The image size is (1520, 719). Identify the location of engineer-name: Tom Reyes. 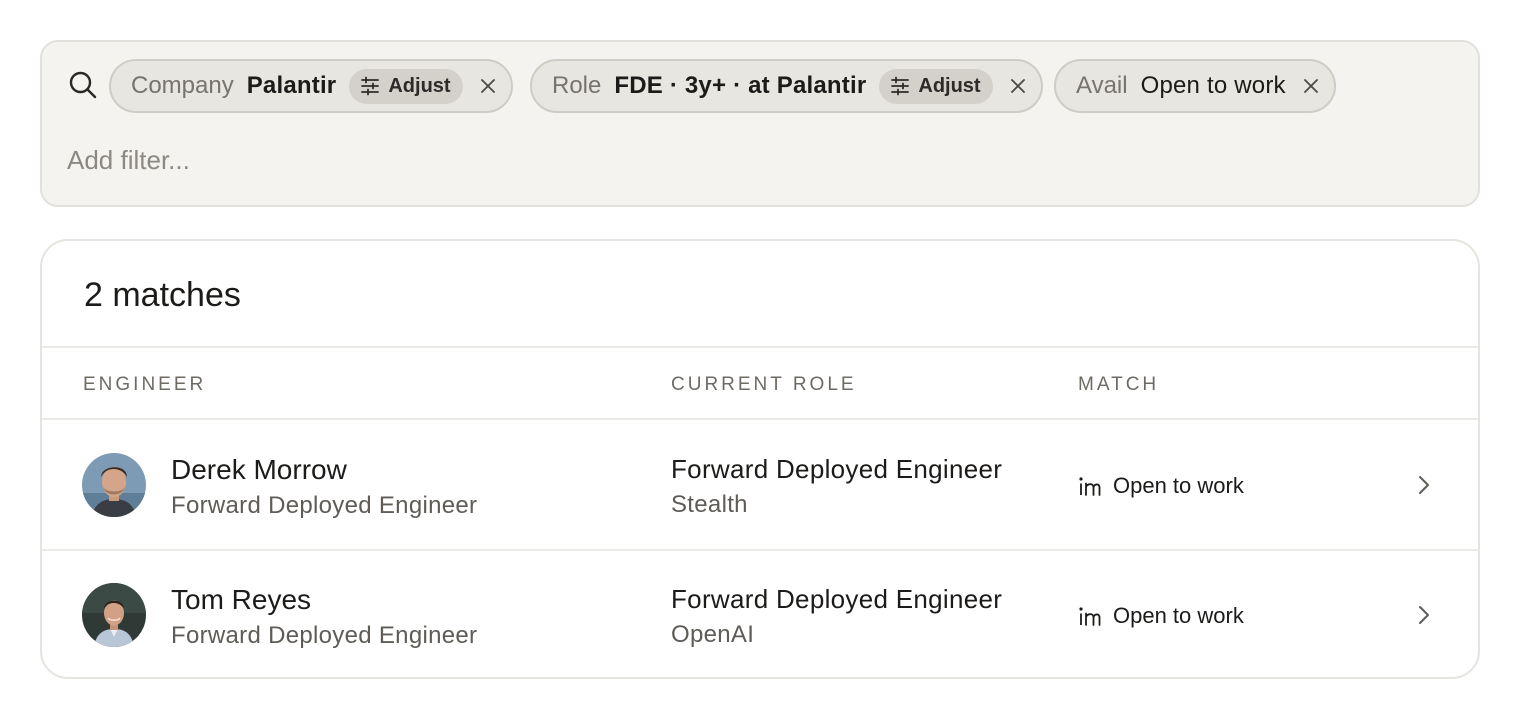
(241, 600).